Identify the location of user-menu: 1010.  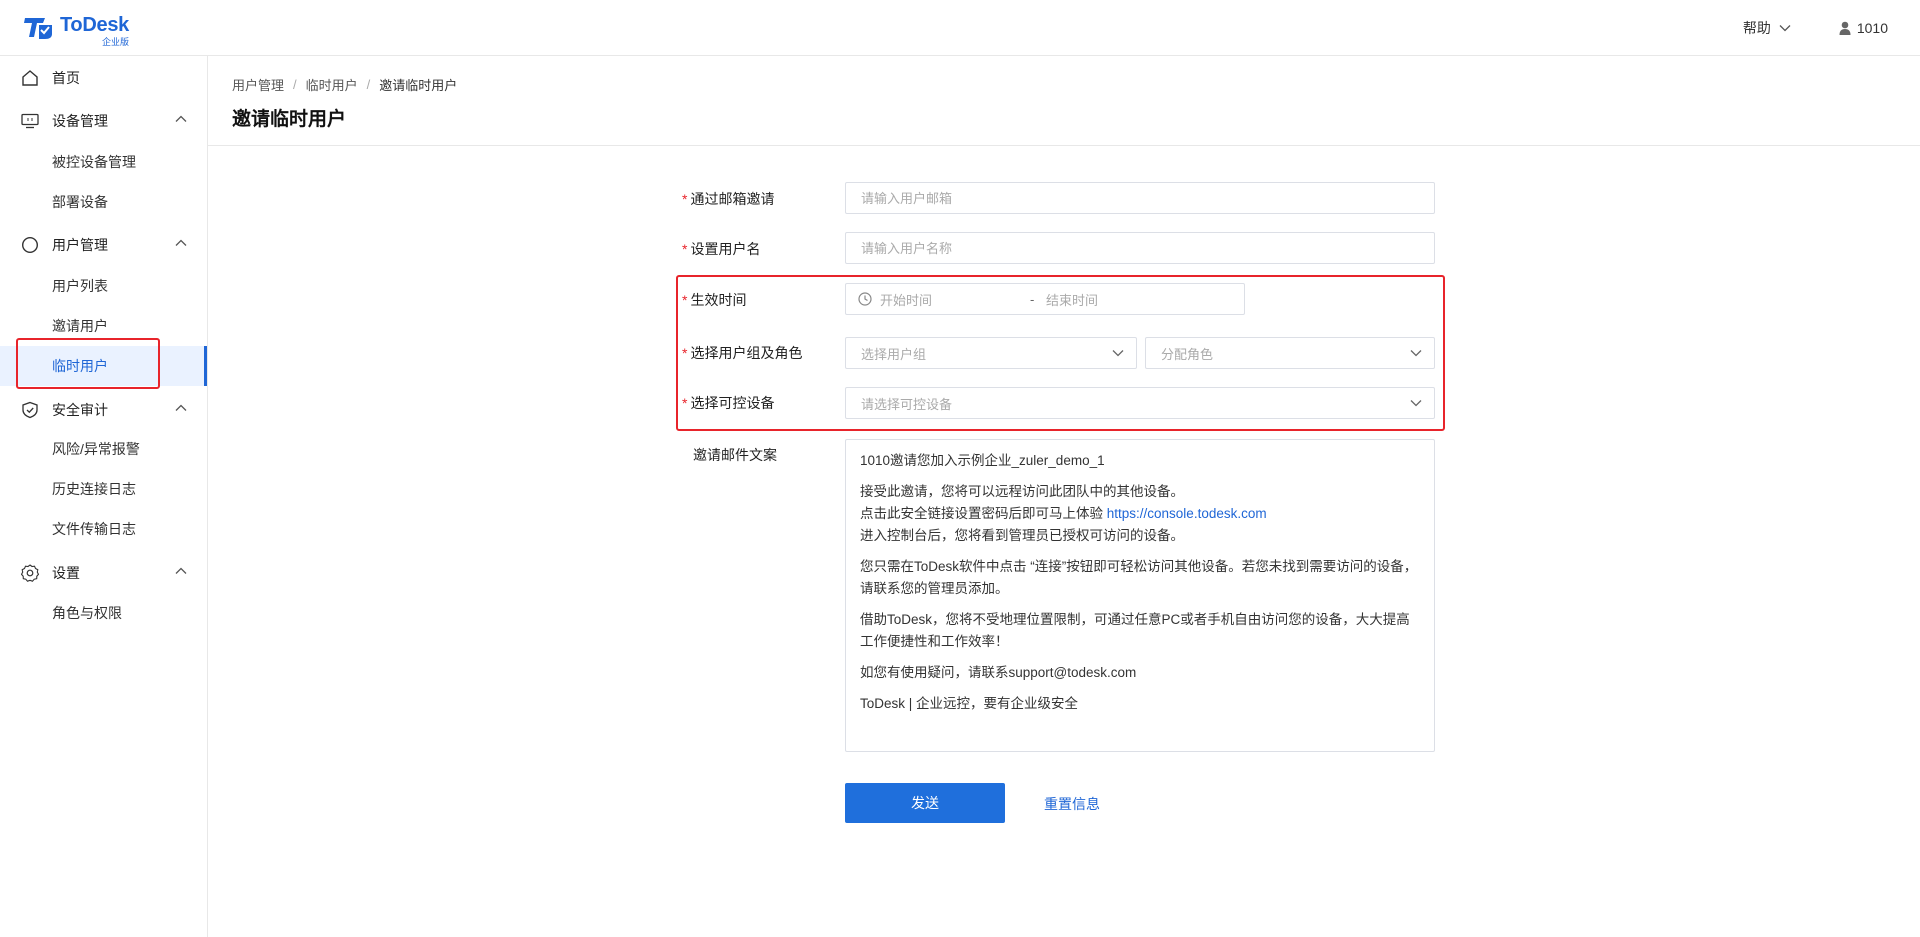
(1863, 28).